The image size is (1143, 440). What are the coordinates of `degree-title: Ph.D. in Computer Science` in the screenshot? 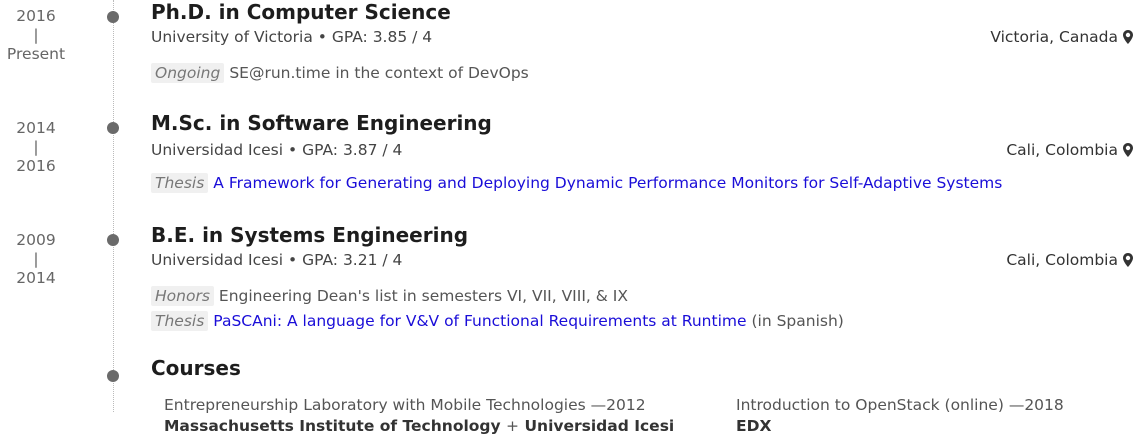 It's located at (301, 12).